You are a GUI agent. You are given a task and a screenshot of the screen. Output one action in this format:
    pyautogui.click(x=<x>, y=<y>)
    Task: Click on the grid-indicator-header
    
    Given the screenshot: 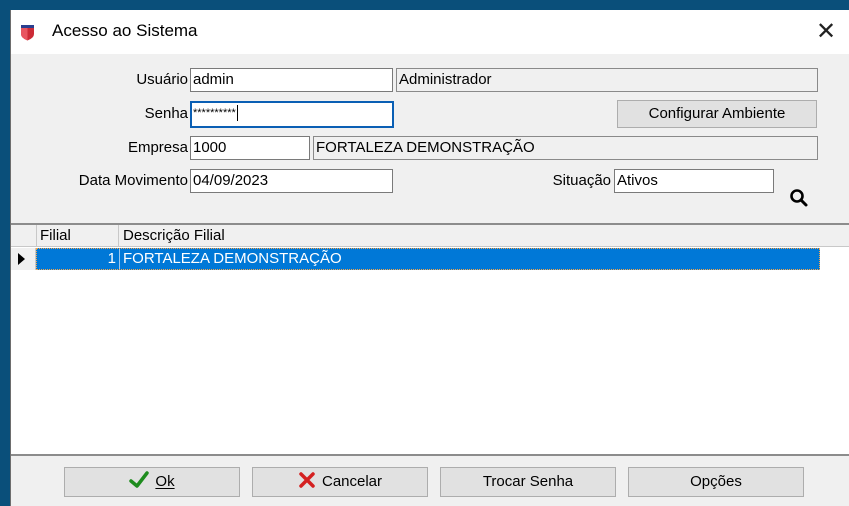 What is the action you would take?
    pyautogui.click(x=24, y=235)
    